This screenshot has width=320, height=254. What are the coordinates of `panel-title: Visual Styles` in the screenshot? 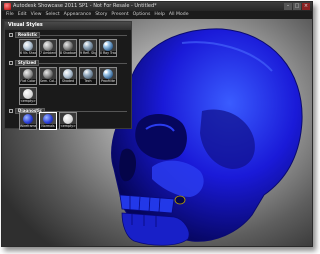 It's located at (68, 26).